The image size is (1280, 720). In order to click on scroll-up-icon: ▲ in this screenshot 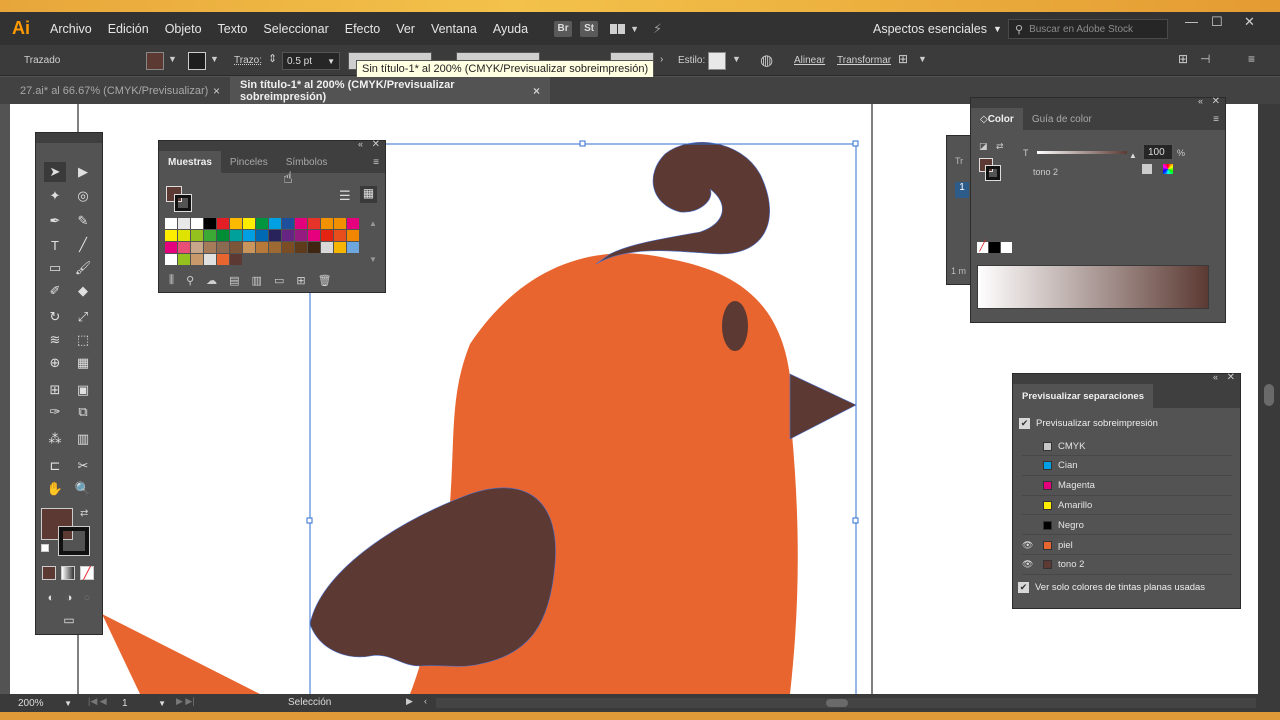, I will do `click(373, 223)`.